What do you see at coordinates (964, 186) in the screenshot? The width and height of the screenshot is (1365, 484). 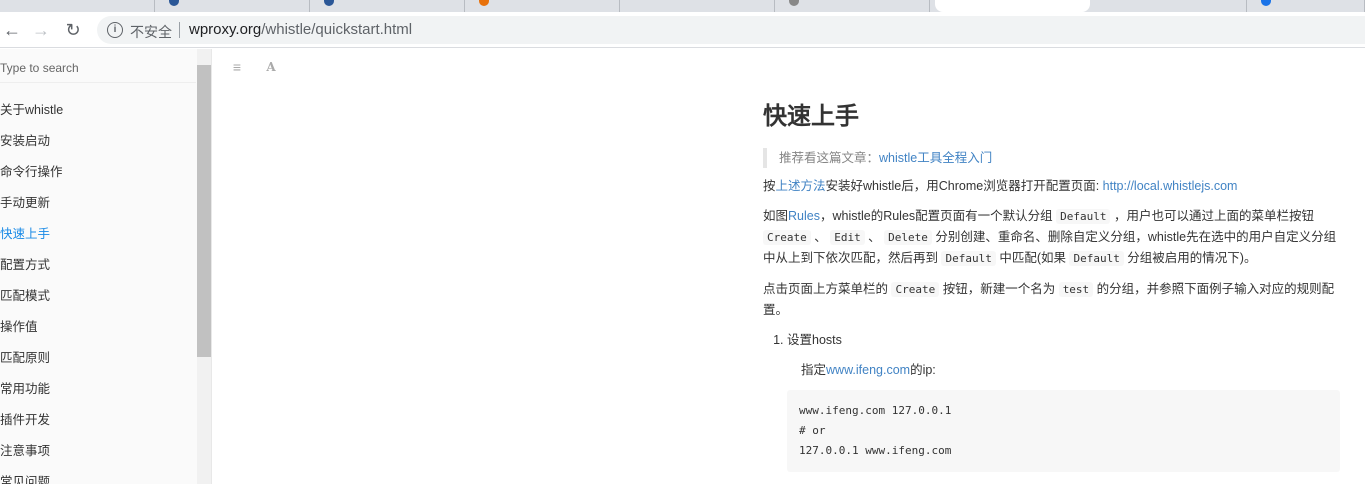 I see `text: 安装好whistle后，用Chrome浏览器打开配置页面:` at bounding box center [964, 186].